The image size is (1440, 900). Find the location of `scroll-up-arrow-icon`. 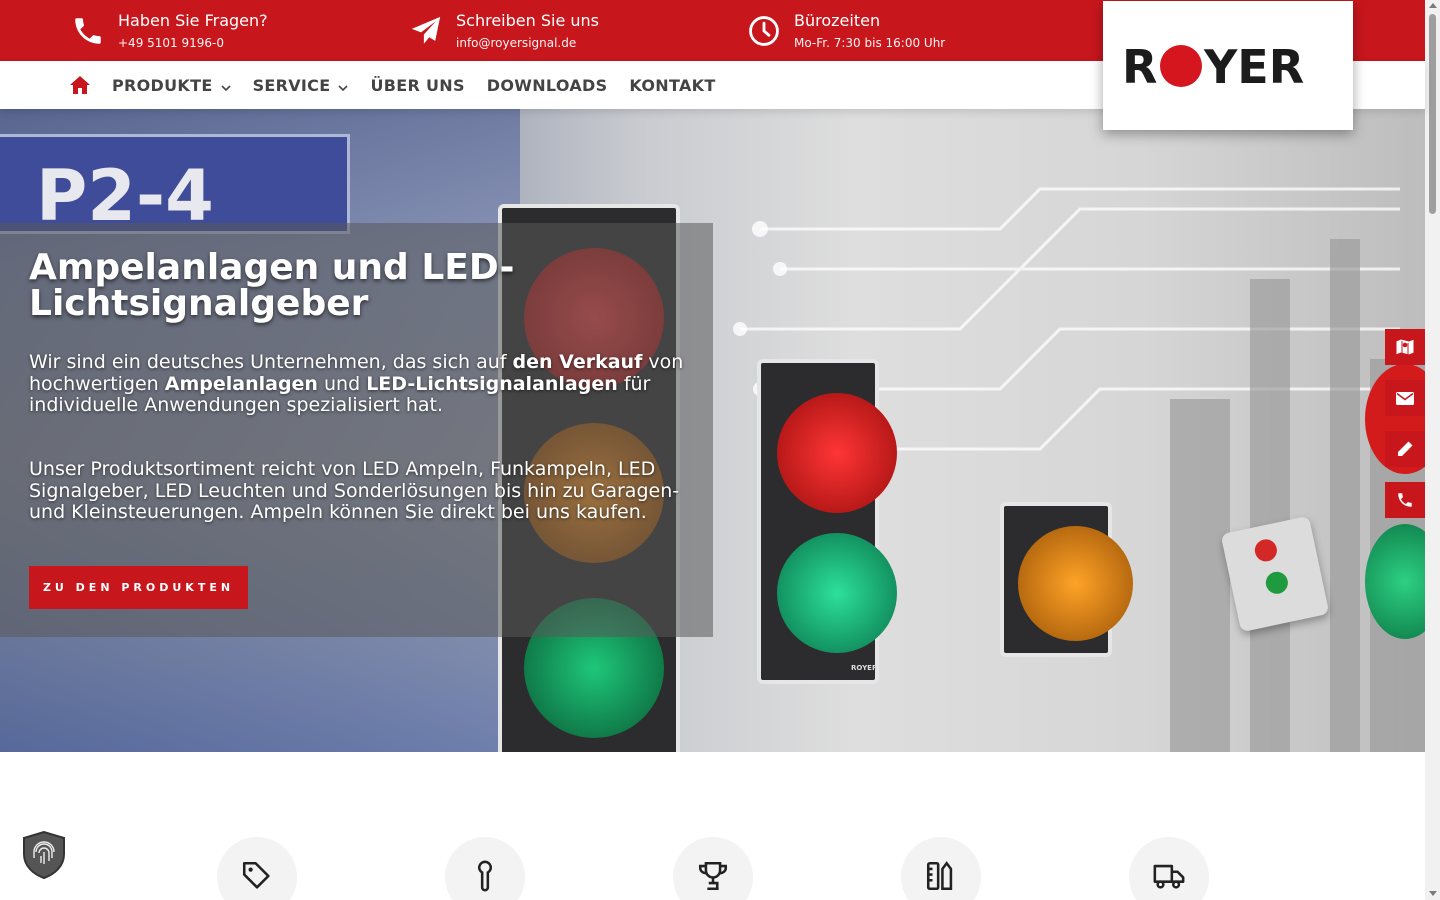

scroll-up-arrow-icon is located at coordinates (1433, 5).